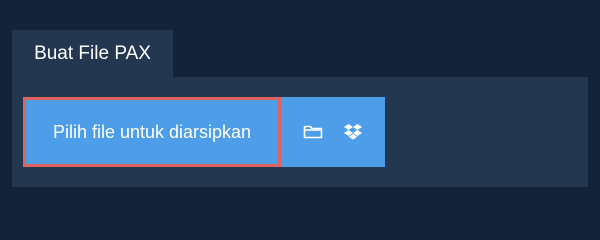 Image resolution: width=600 pixels, height=240 pixels. I want to click on folder-icon, so click(313, 132).